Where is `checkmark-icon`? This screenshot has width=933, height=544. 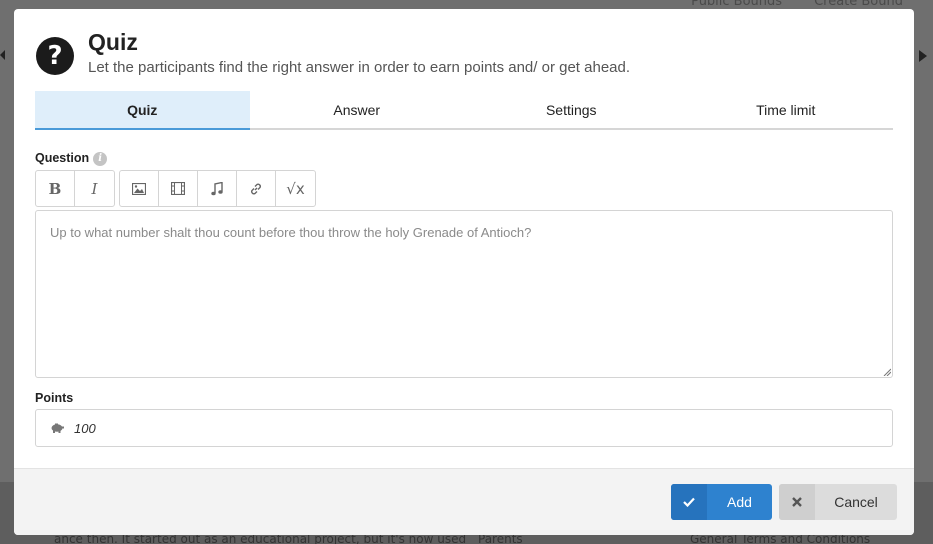
checkmark-icon is located at coordinates (689, 502).